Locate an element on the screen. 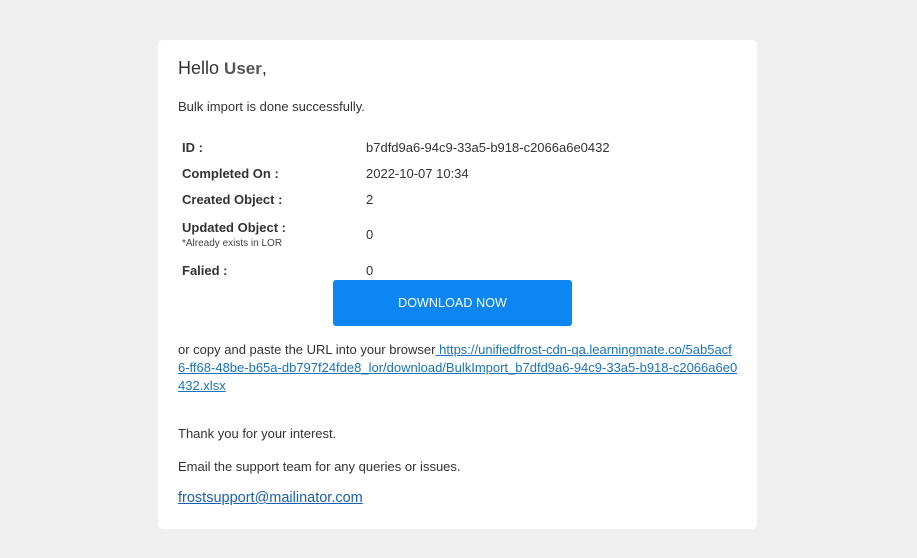  support-email-link: frostsupport@mailinator.com is located at coordinates (270, 498).